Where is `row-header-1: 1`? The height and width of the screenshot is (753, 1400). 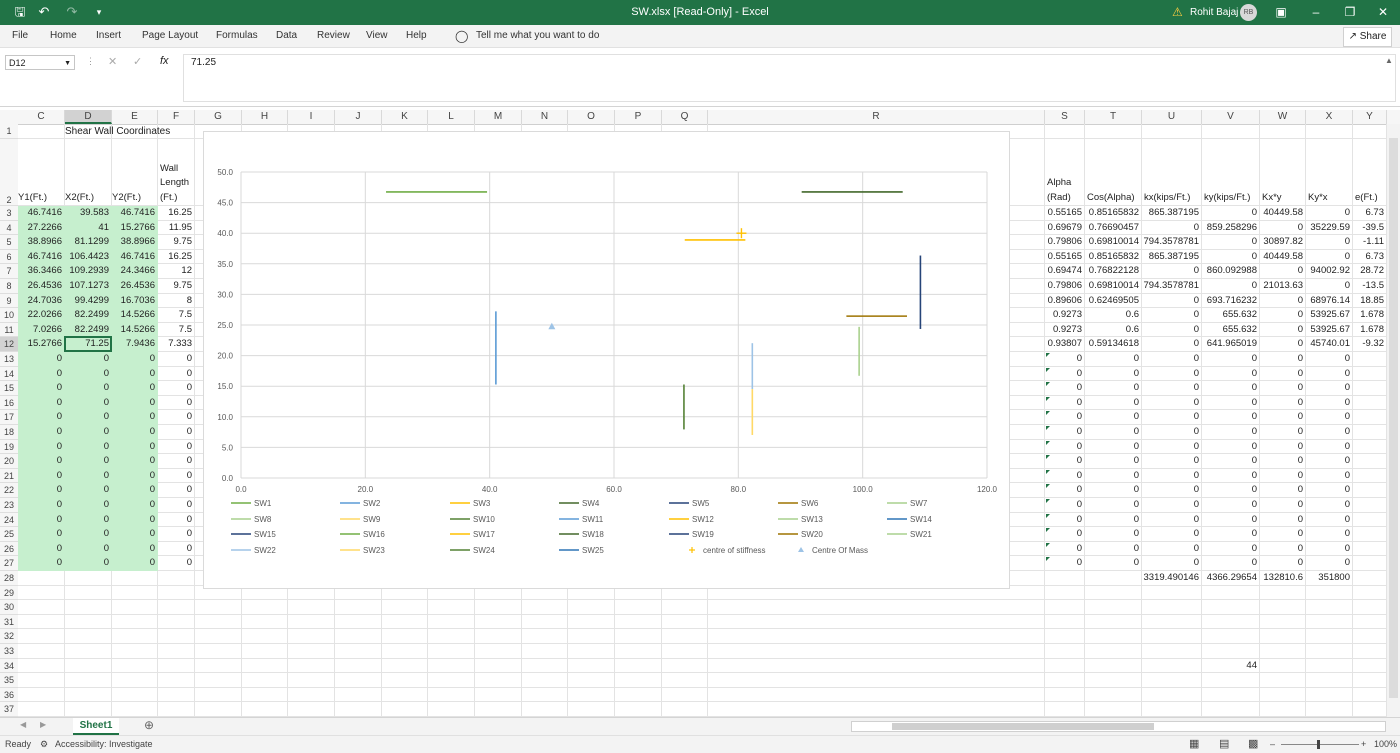 row-header-1: 1 is located at coordinates (9, 131).